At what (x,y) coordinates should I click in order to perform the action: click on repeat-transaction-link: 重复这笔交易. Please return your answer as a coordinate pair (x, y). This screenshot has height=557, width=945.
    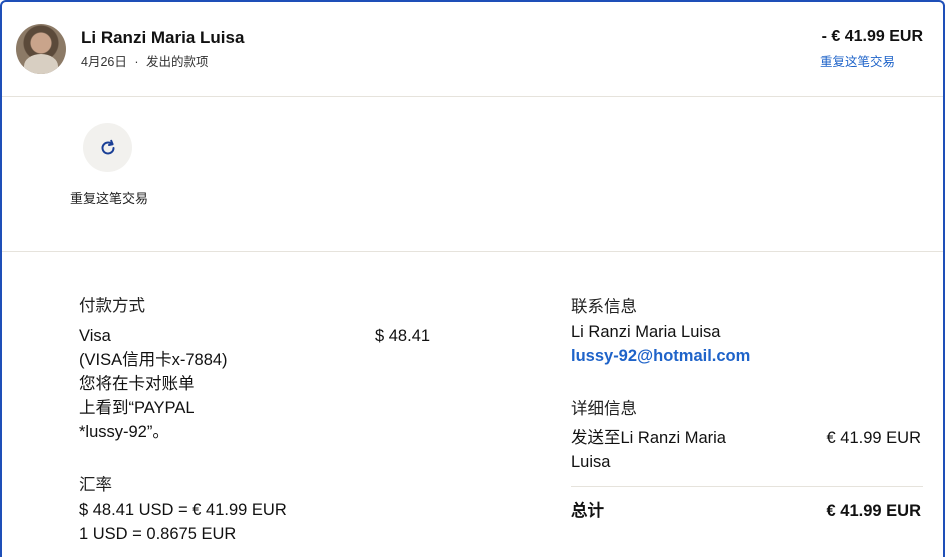
    Looking at the image, I should click on (857, 60).